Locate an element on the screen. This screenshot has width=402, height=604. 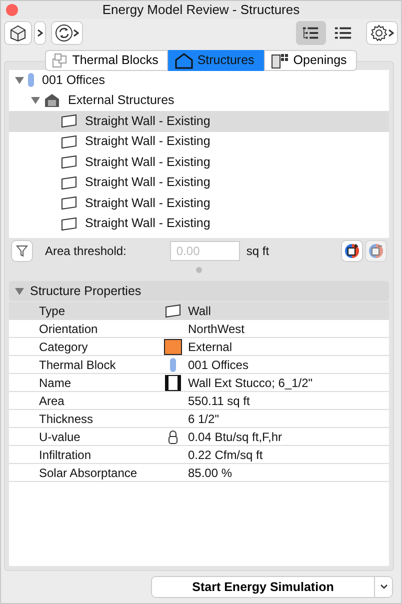
property-row: Type Wall is located at coordinates (199, 311).